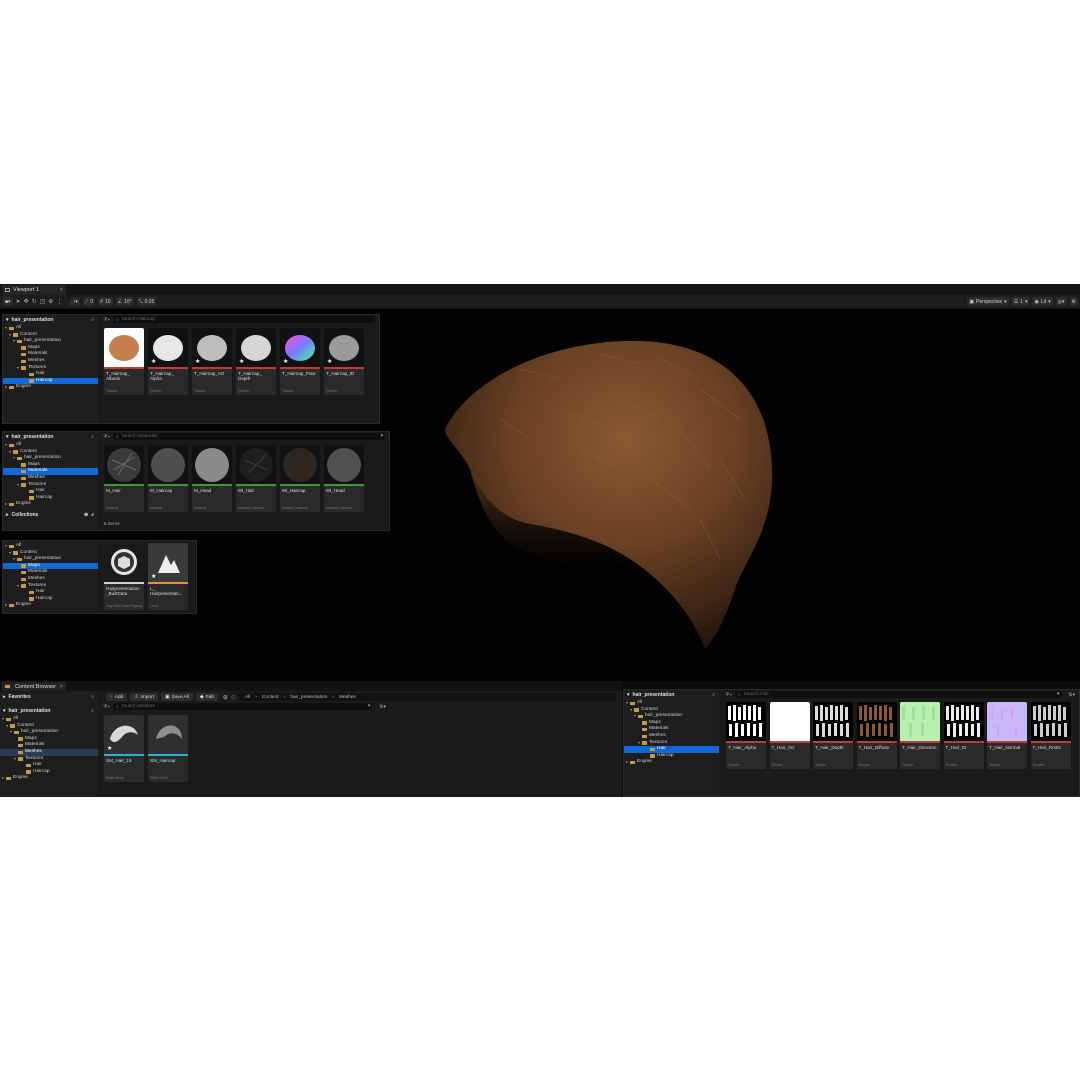 This screenshot has height=1080, width=1080. What do you see at coordinates (256, 478) in the screenshot?
I see `asset-tile: MI_Hair Material Instance` at bounding box center [256, 478].